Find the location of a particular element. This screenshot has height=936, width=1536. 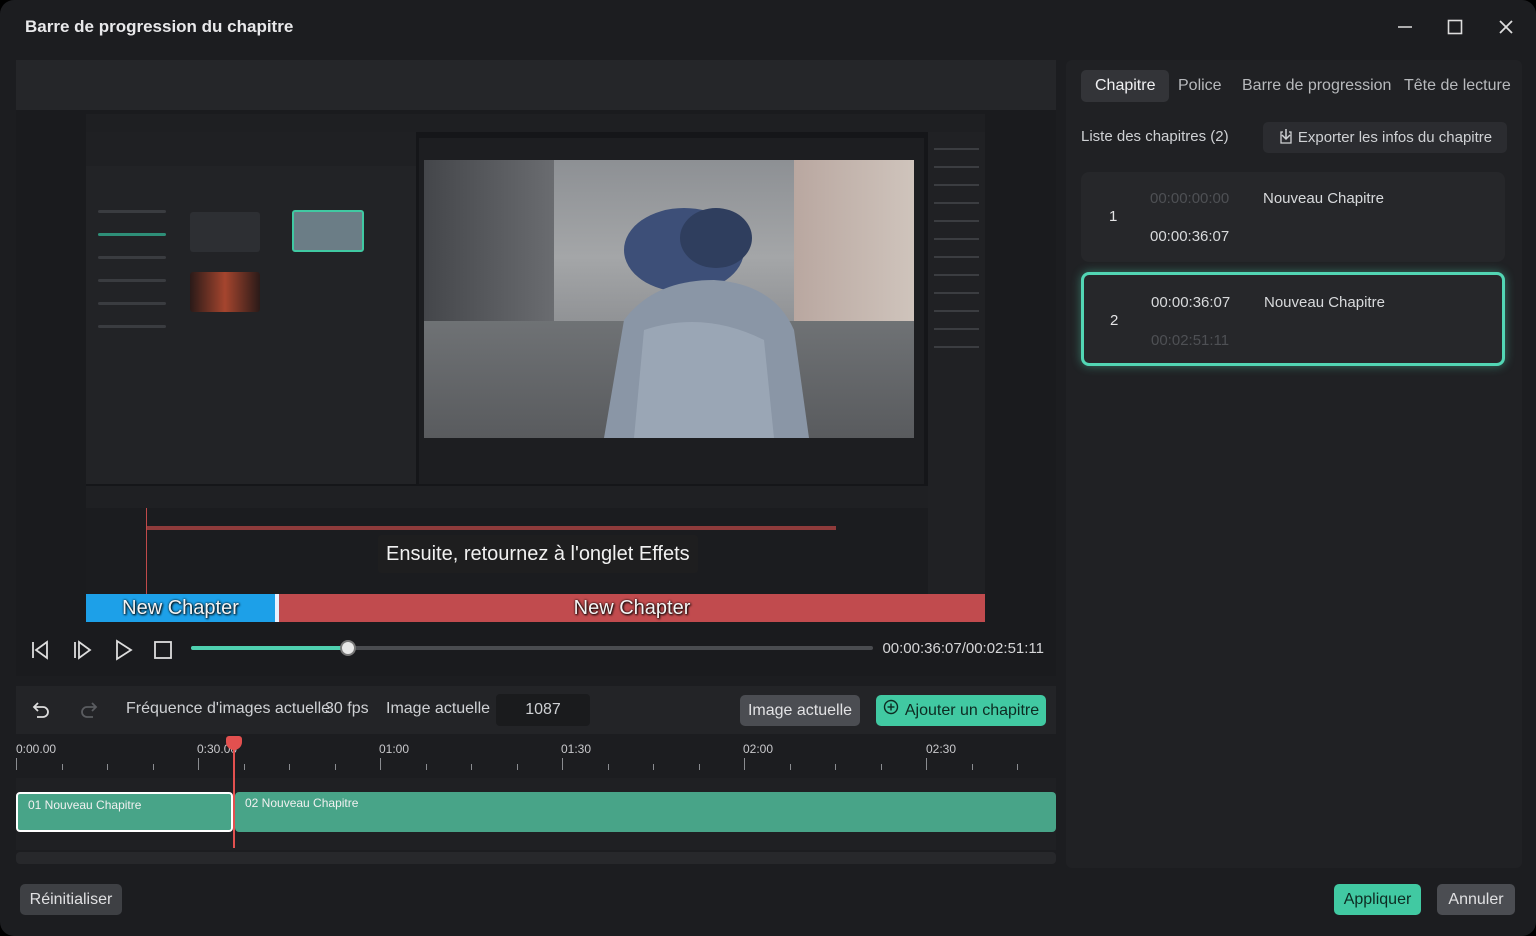

chapter-number: 1 is located at coordinates (1113, 216).